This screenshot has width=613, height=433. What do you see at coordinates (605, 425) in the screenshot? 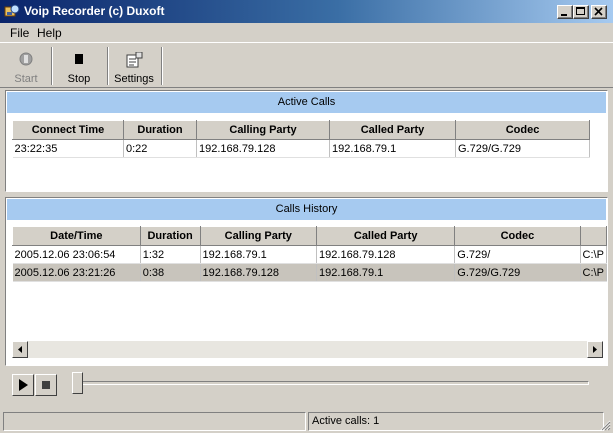
I see `resize-grip-icon` at bounding box center [605, 425].